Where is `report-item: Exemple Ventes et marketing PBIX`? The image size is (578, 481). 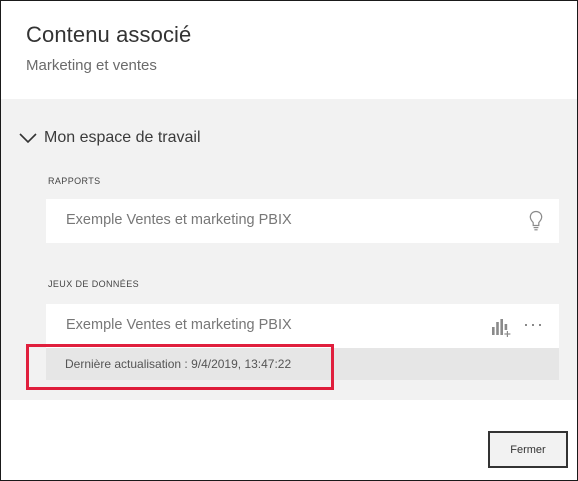
report-item: Exemple Ventes et marketing PBIX is located at coordinates (302, 221).